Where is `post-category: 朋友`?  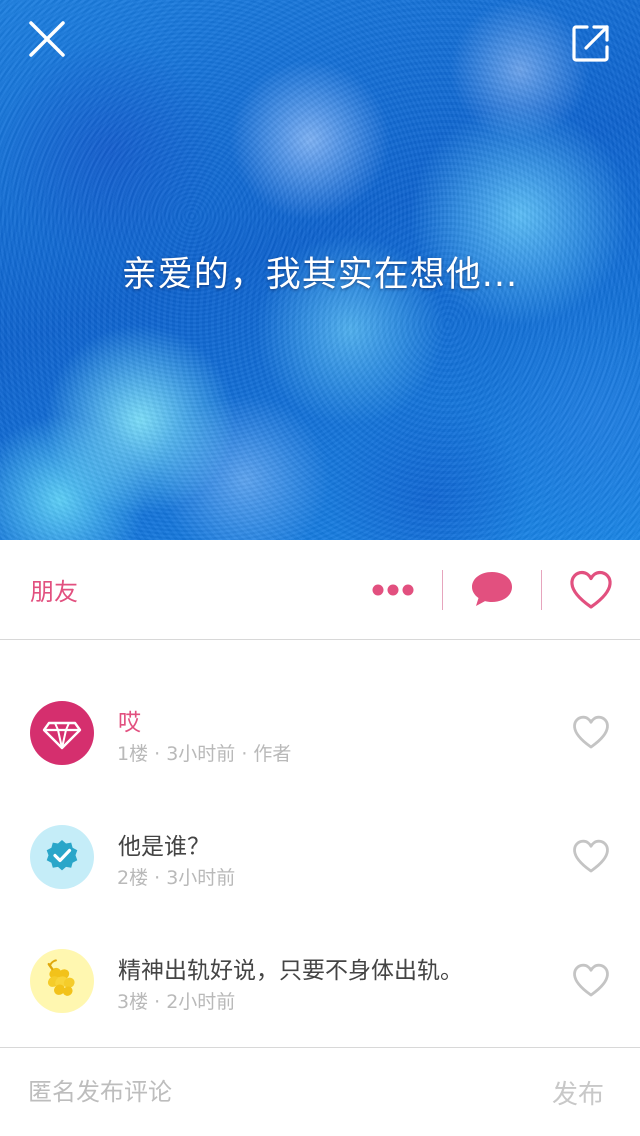
post-category: 朋友 is located at coordinates (54, 589).